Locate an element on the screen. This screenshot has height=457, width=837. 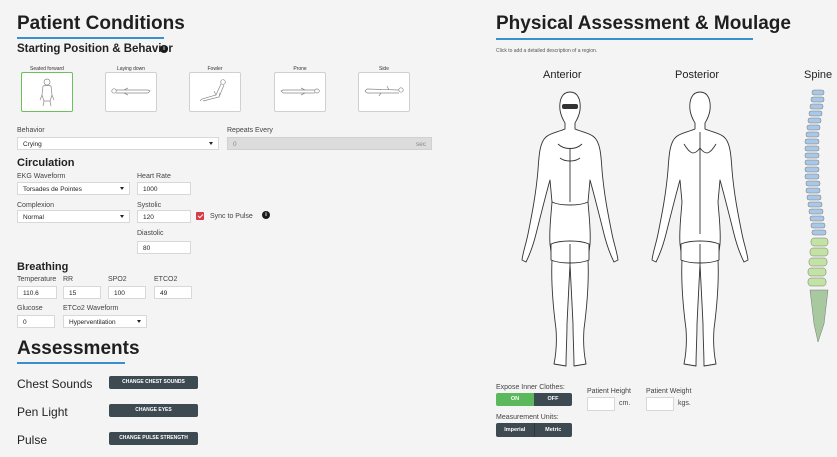
position-laying-down is located at coordinates (131, 92).